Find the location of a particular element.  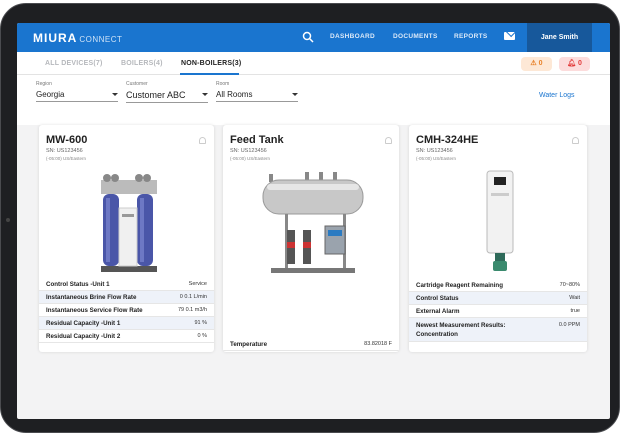

device-title: MW-600 is located at coordinates (67, 140).